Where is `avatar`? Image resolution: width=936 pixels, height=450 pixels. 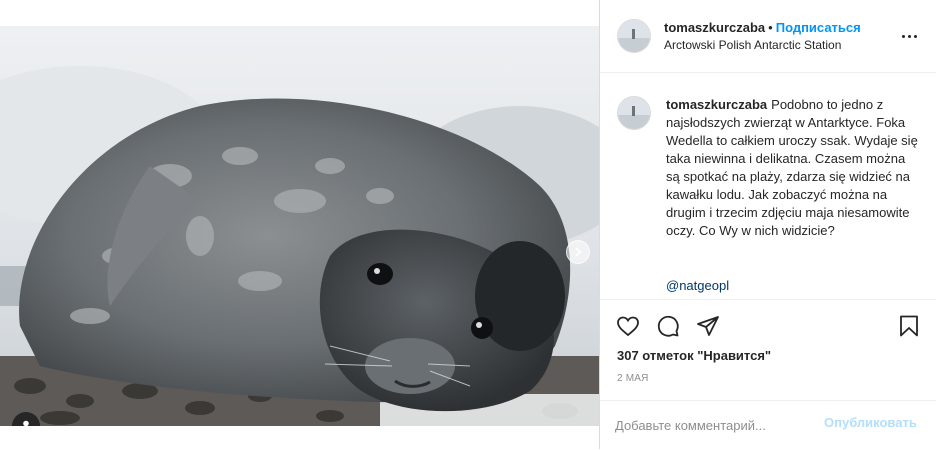 avatar is located at coordinates (634, 36).